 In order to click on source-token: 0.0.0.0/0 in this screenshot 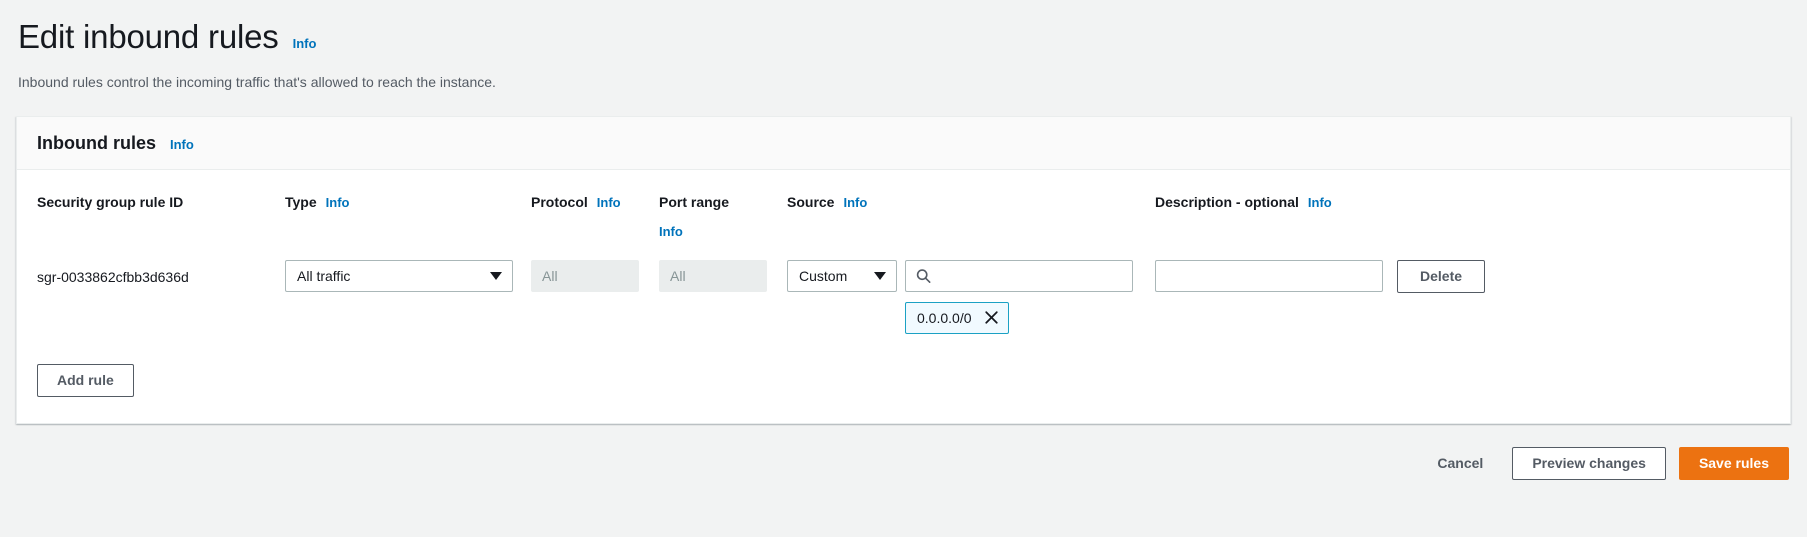, I will do `click(957, 317)`.